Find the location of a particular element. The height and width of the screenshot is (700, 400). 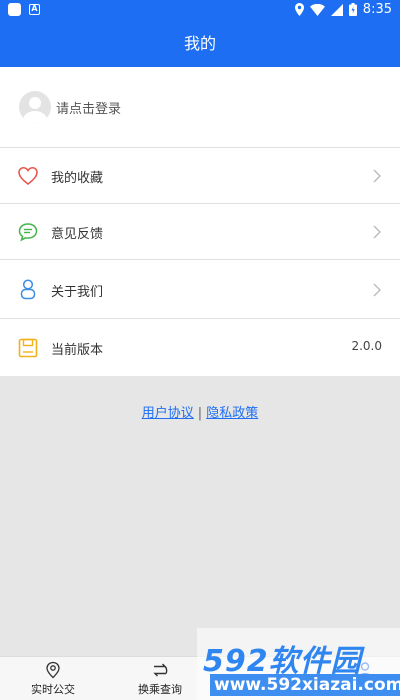

menu-item-label: 关于我们 is located at coordinates (77, 292).